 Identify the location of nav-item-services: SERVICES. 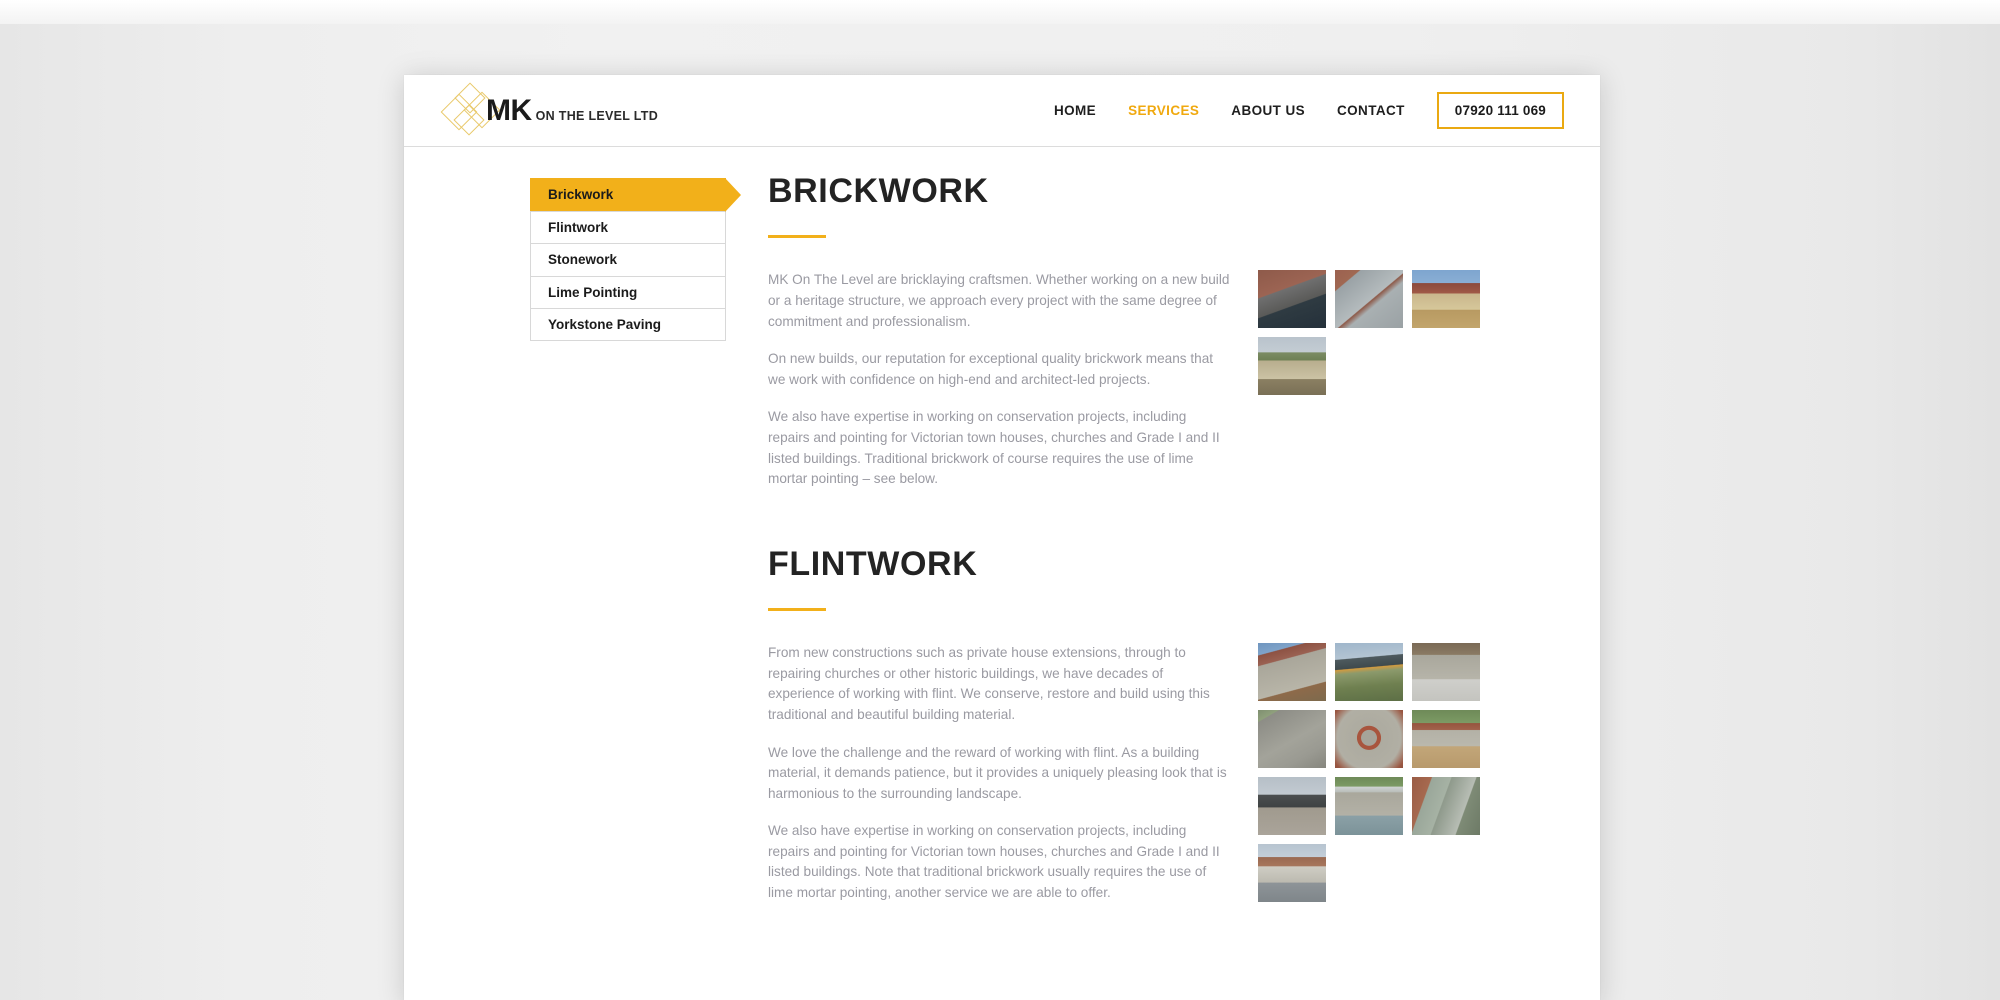
(1159, 110).